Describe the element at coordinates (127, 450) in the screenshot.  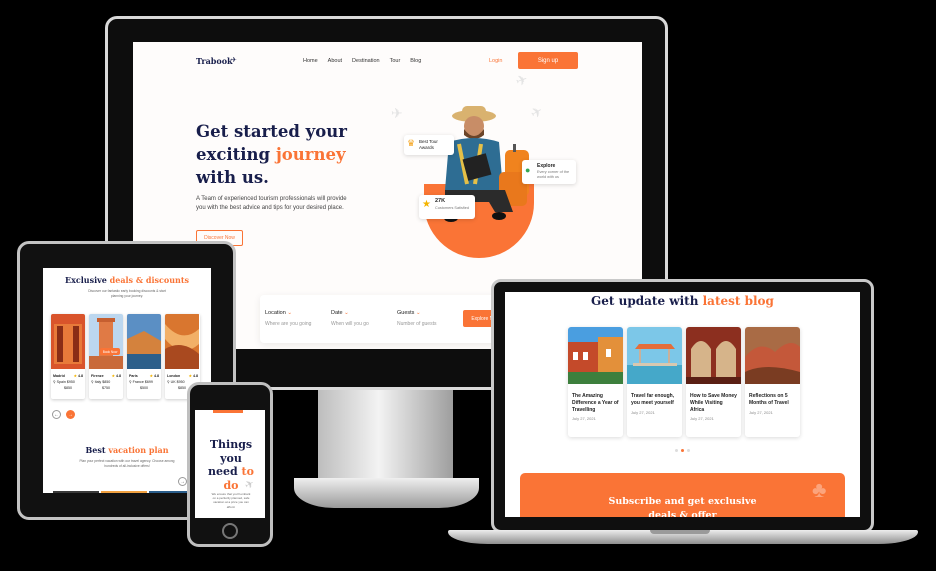
I see `vacation-heading: Best vacation plan` at that location.